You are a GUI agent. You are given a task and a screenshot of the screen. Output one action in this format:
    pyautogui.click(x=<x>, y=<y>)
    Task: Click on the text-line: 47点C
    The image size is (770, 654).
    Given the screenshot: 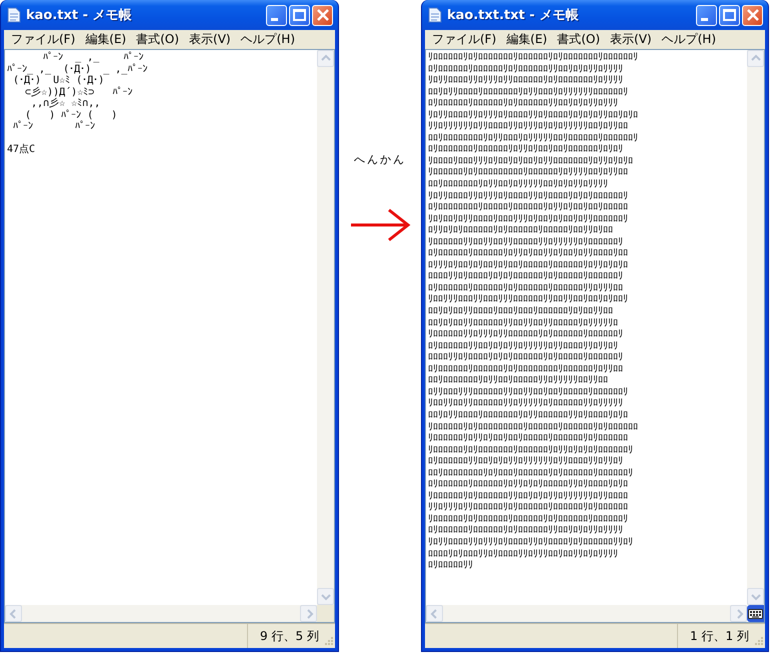 What is the action you would take?
    pyautogui.click(x=21, y=150)
    